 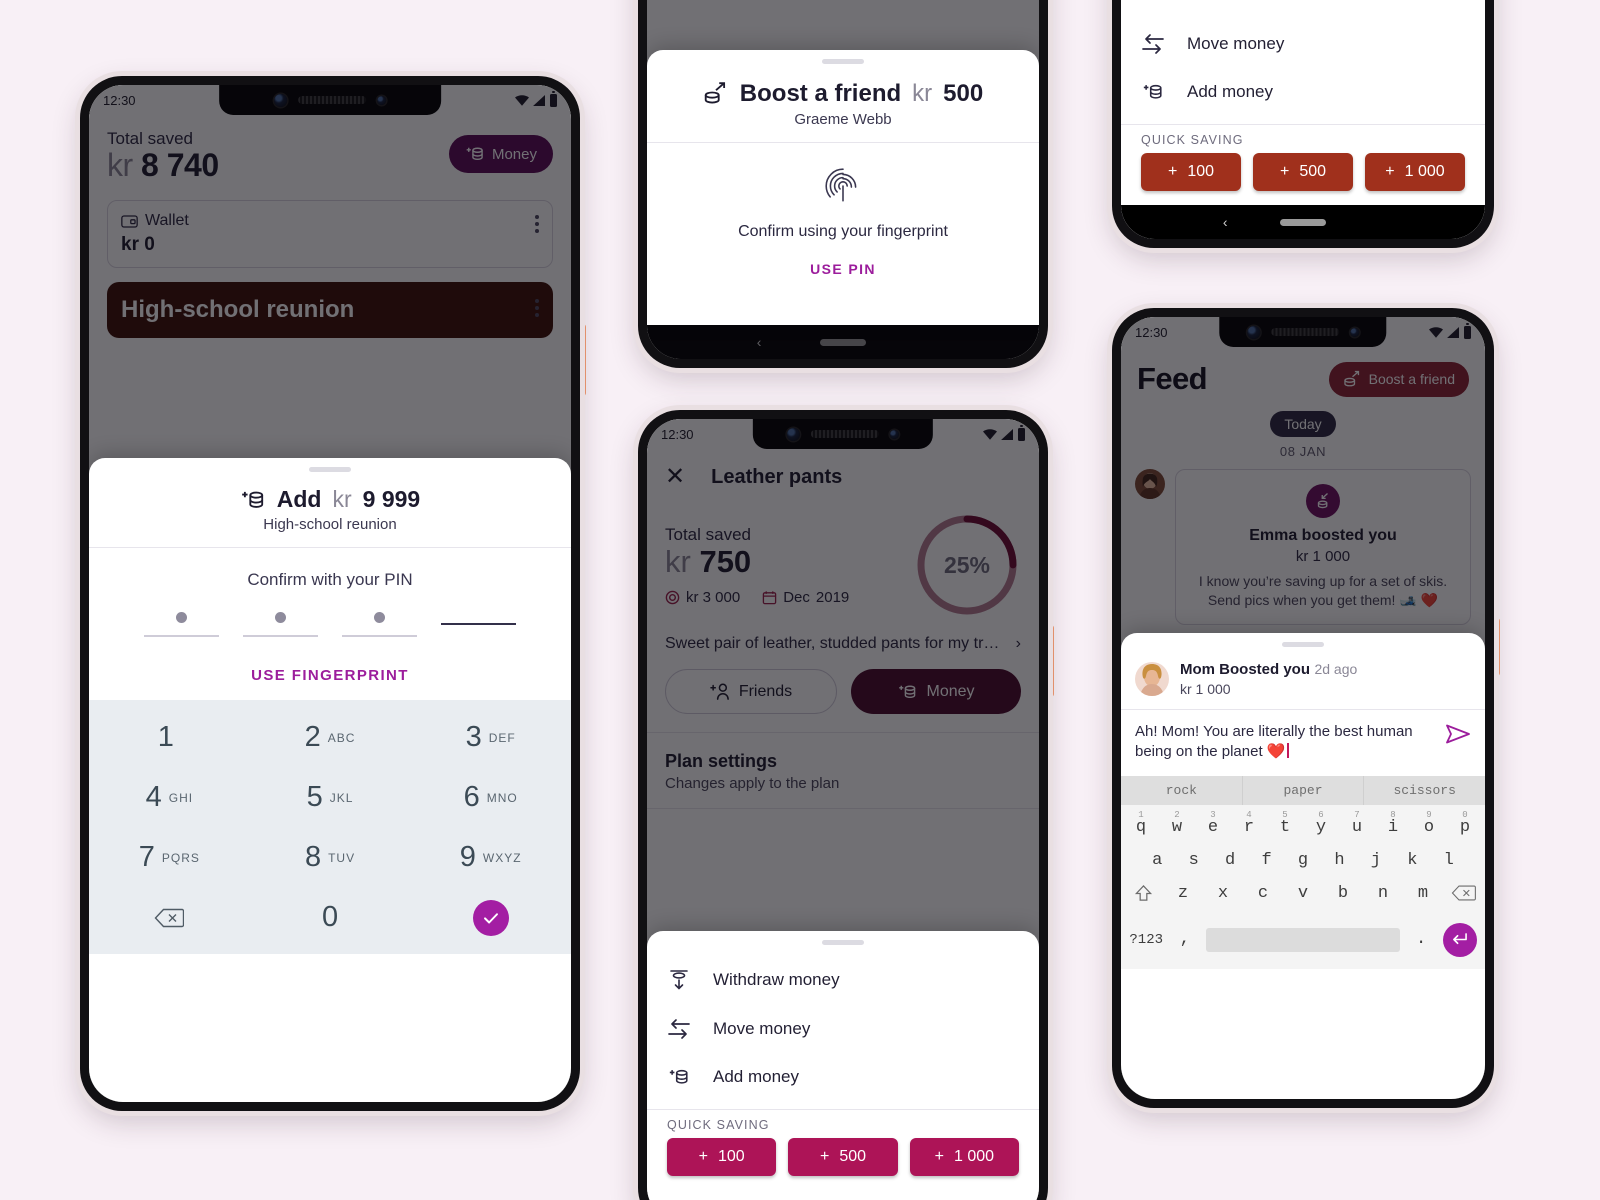 What do you see at coordinates (1343, 896) in the screenshot?
I see `key-b: b` at bounding box center [1343, 896].